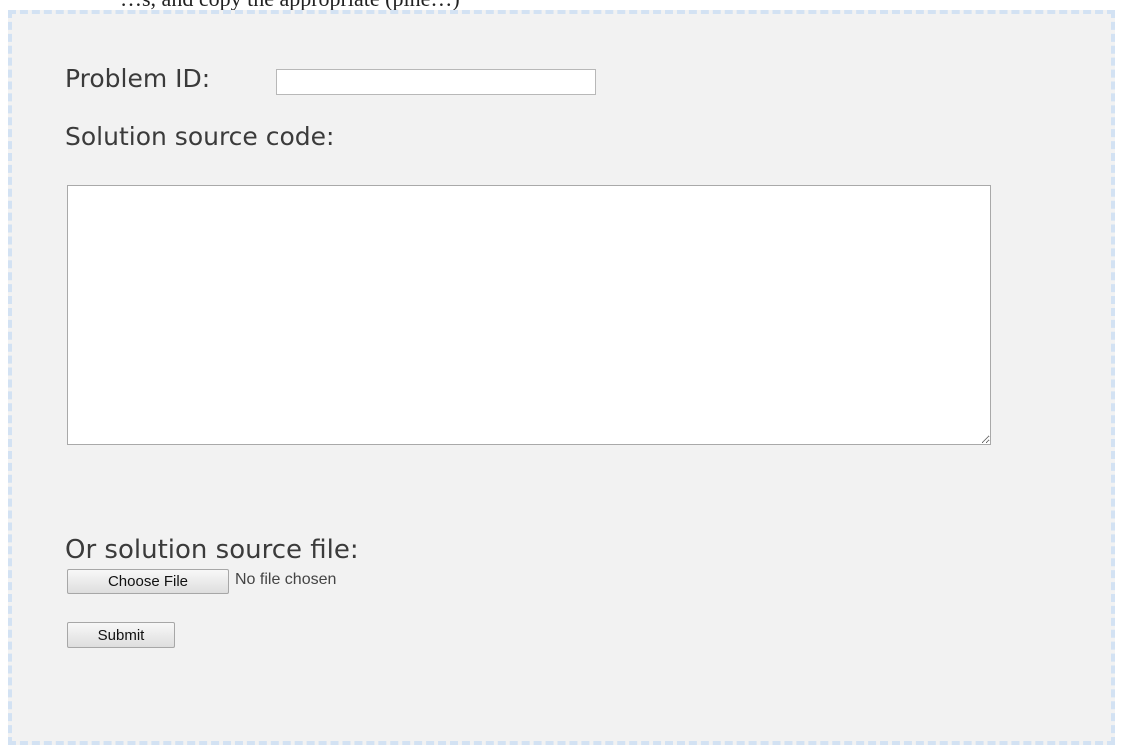  What do you see at coordinates (436, 82) in the screenshot?
I see `problem-id-input` at bounding box center [436, 82].